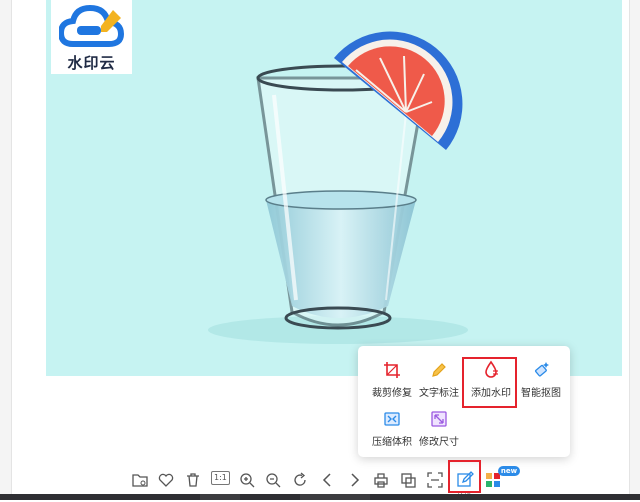 This screenshot has height=502, width=640. I want to click on crop-icon, so click(392, 370).